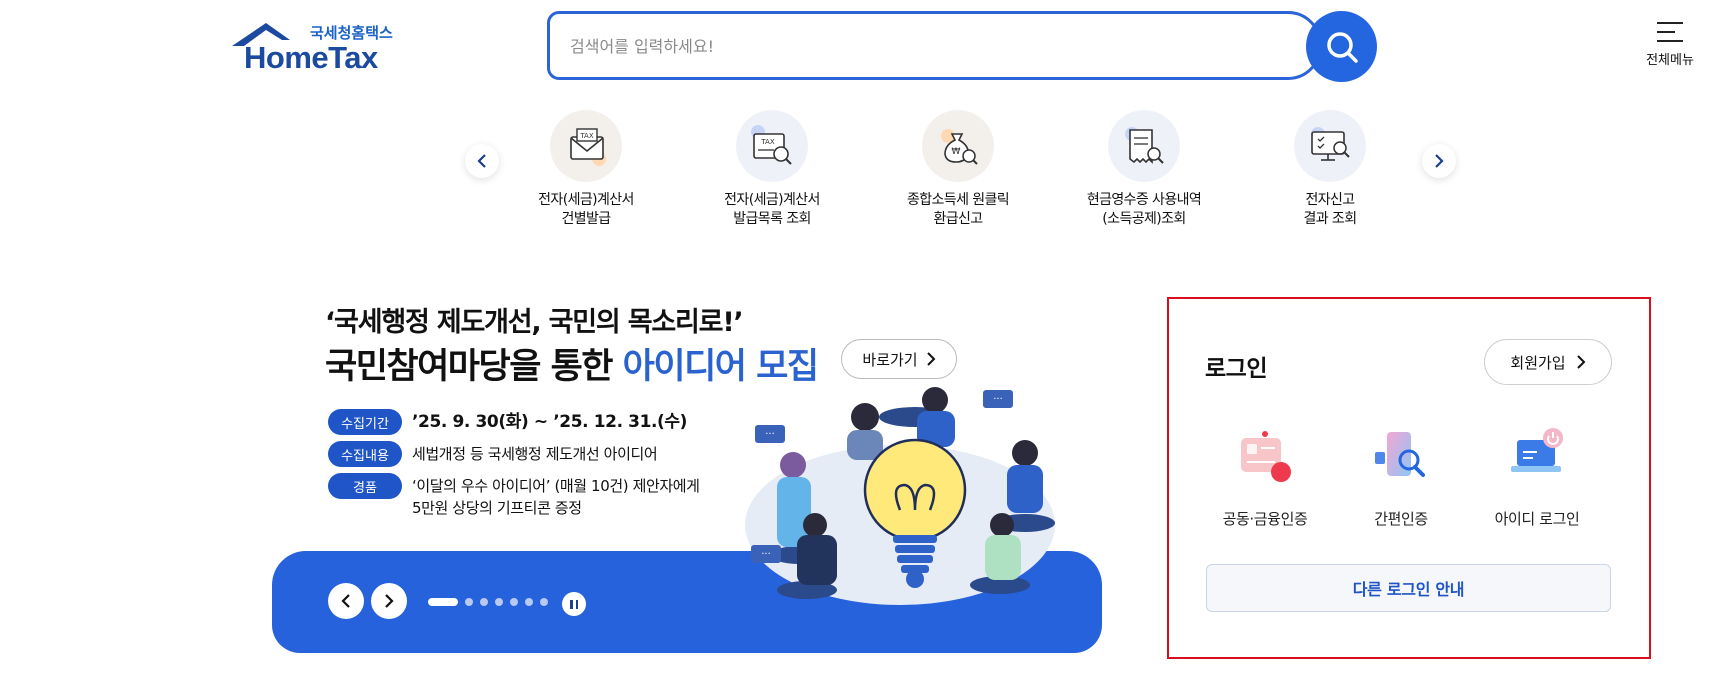 This screenshot has height=697, width=1717. I want to click on login-option-label: 간편인증, so click(1401, 519).